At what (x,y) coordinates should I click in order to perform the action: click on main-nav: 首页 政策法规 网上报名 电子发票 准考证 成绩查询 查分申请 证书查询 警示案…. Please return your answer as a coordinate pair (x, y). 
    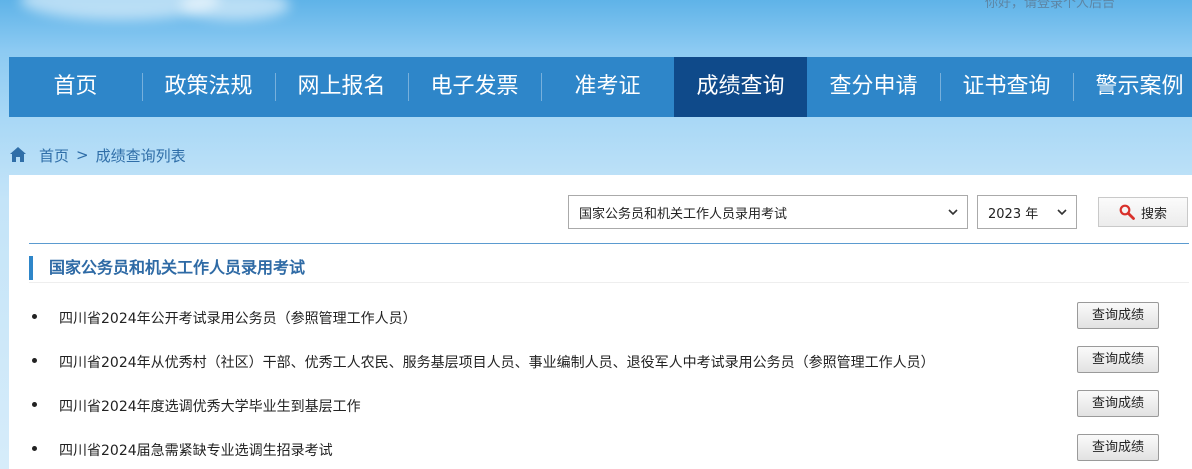
    Looking at the image, I should click on (600, 87).